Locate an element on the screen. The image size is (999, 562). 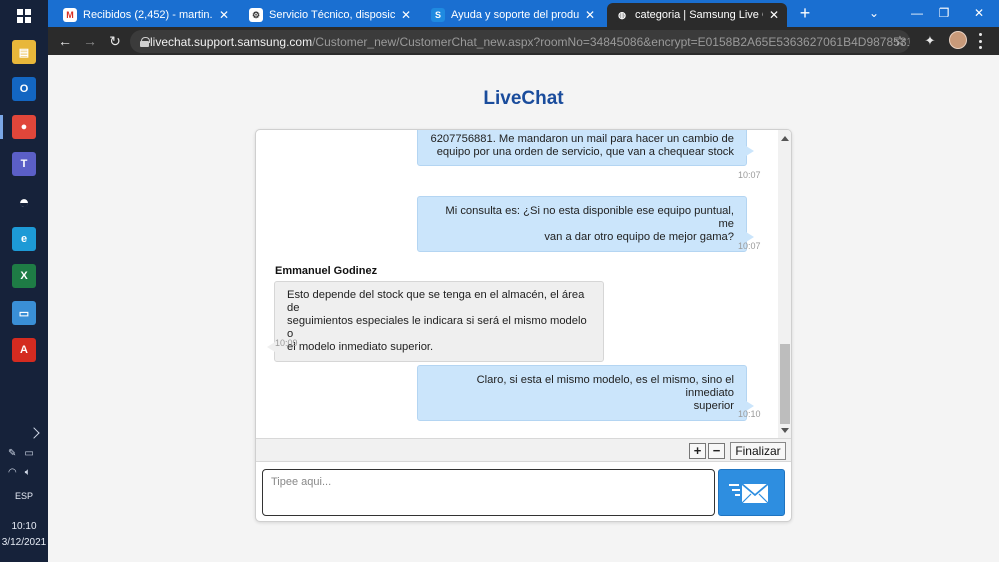
message-line: superior is located at coordinates (713, 406).